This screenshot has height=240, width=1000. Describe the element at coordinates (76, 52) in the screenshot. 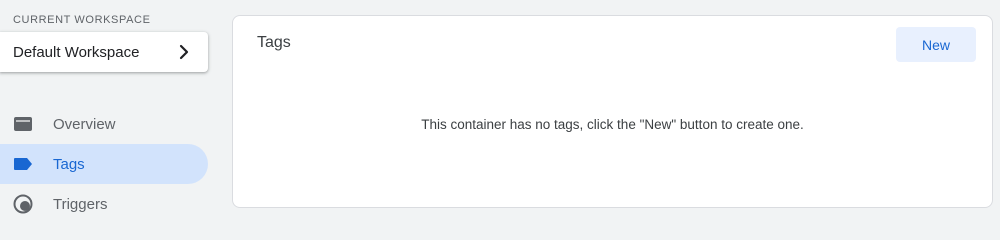

I see `workspace-name: Default Workspace` at that location.